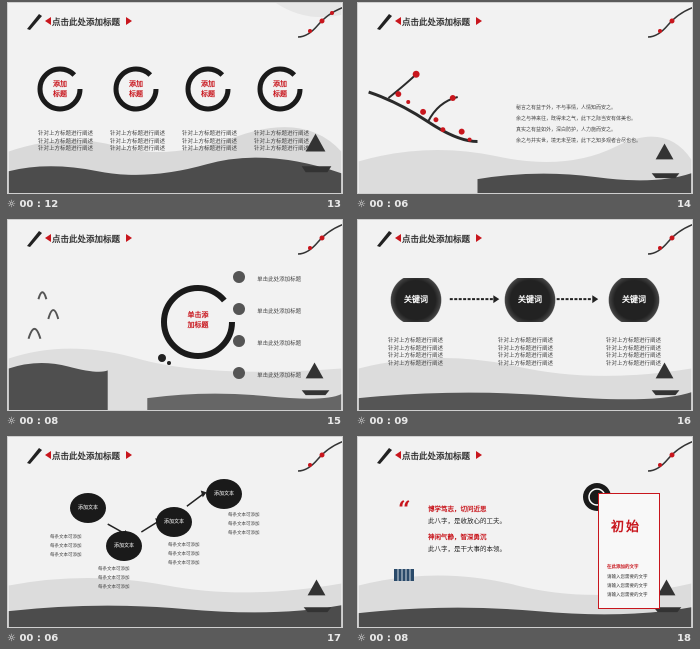  What do you see at coordinates (334, 204) in the screenshot?
I see `slide-number: 13` at bounding box center [334, 204].